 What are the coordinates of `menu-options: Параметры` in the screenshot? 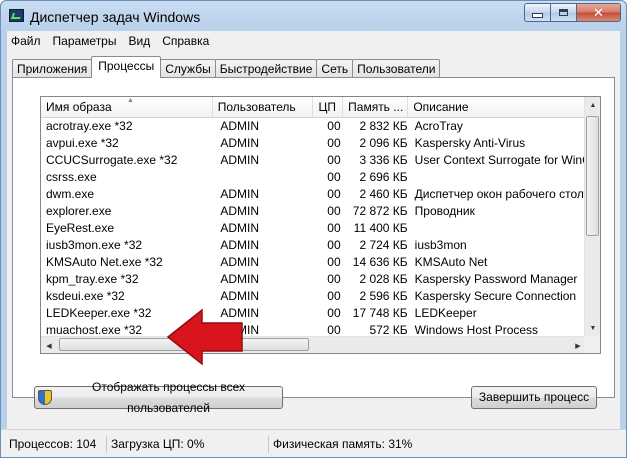 It's located at (85, 41).